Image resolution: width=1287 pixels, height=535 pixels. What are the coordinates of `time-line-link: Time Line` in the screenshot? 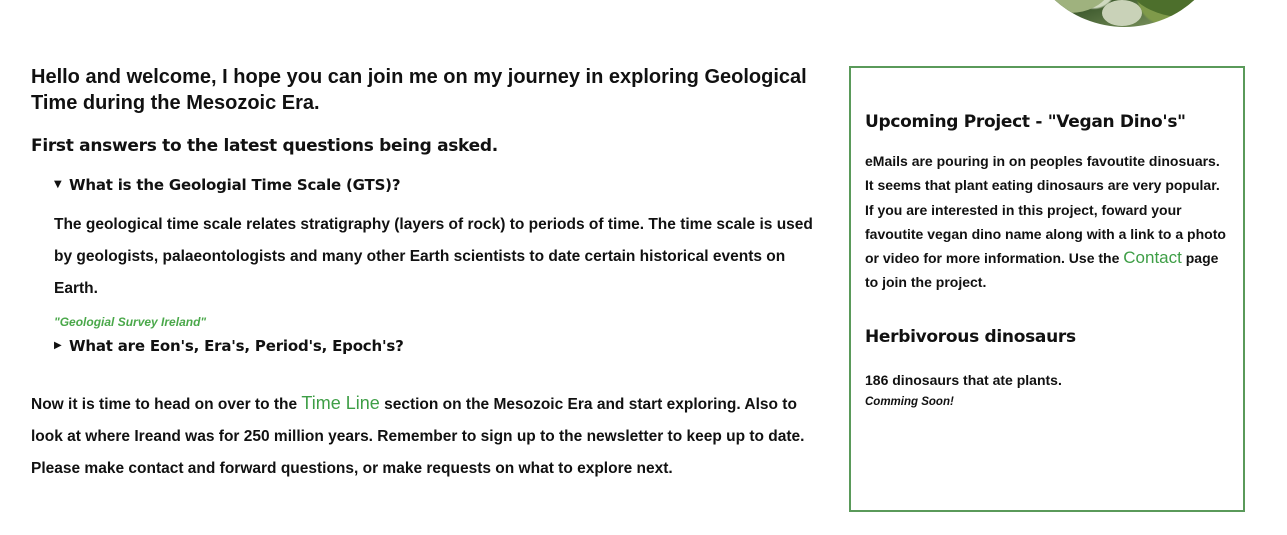 It's located at (340, 403).